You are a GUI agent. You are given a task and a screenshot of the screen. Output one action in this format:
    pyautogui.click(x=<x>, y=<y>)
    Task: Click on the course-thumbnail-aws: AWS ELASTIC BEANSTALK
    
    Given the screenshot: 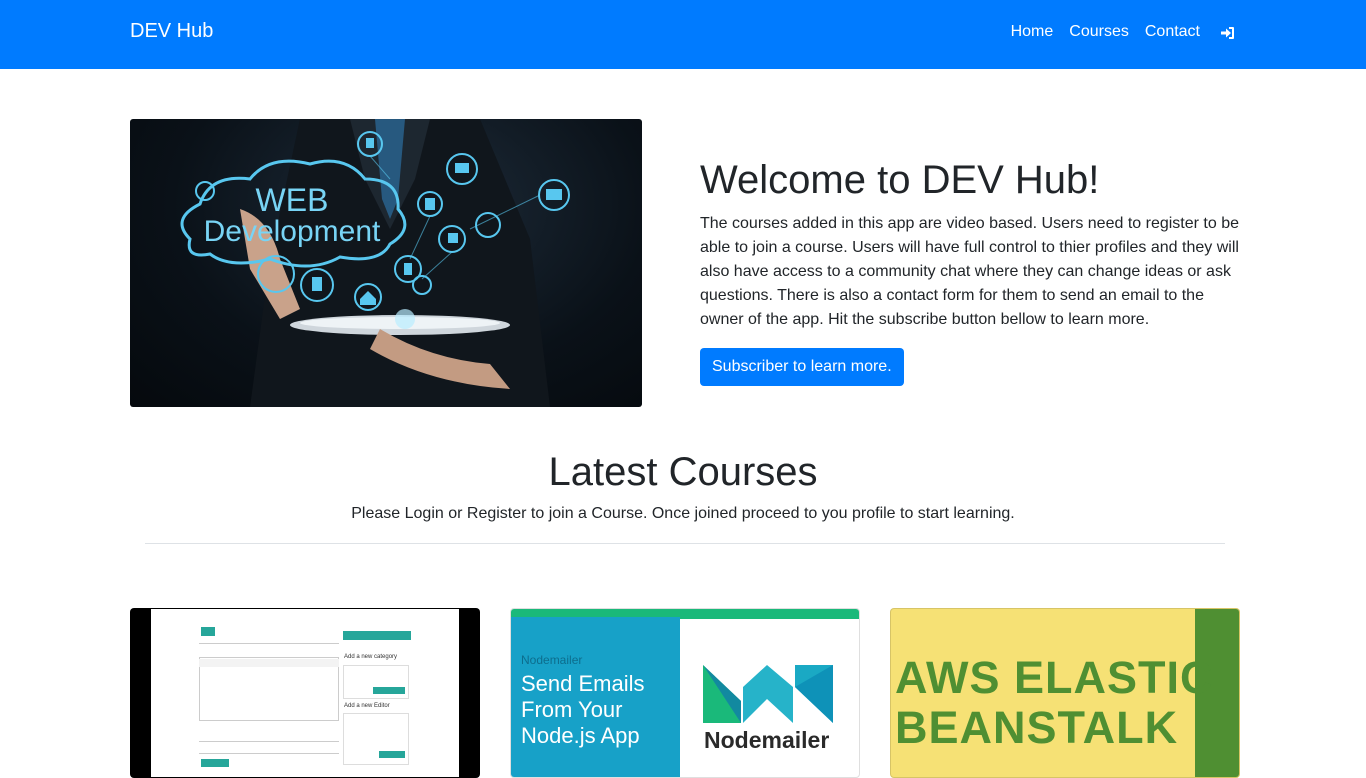 What is the action you would take?
    pyautogui.click(x=1054, y=703)
    